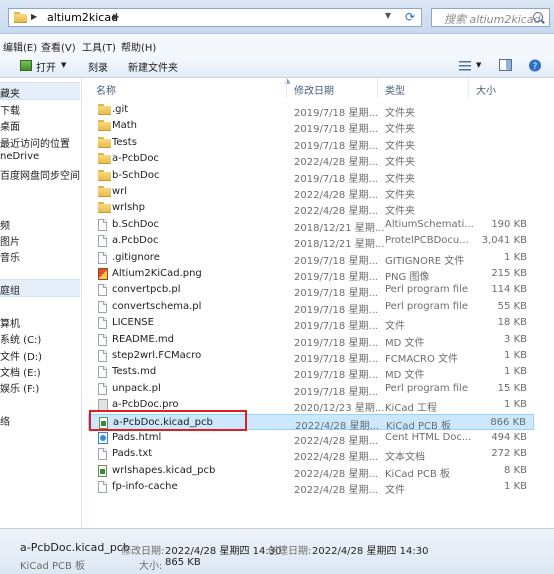 This screenshot has width=554, height=574. Describe the element at coordinates (311, 176) in the screenshot. I see `file-row: b-SchDoc 2019/7/18 星期... 文件夹` at that location.